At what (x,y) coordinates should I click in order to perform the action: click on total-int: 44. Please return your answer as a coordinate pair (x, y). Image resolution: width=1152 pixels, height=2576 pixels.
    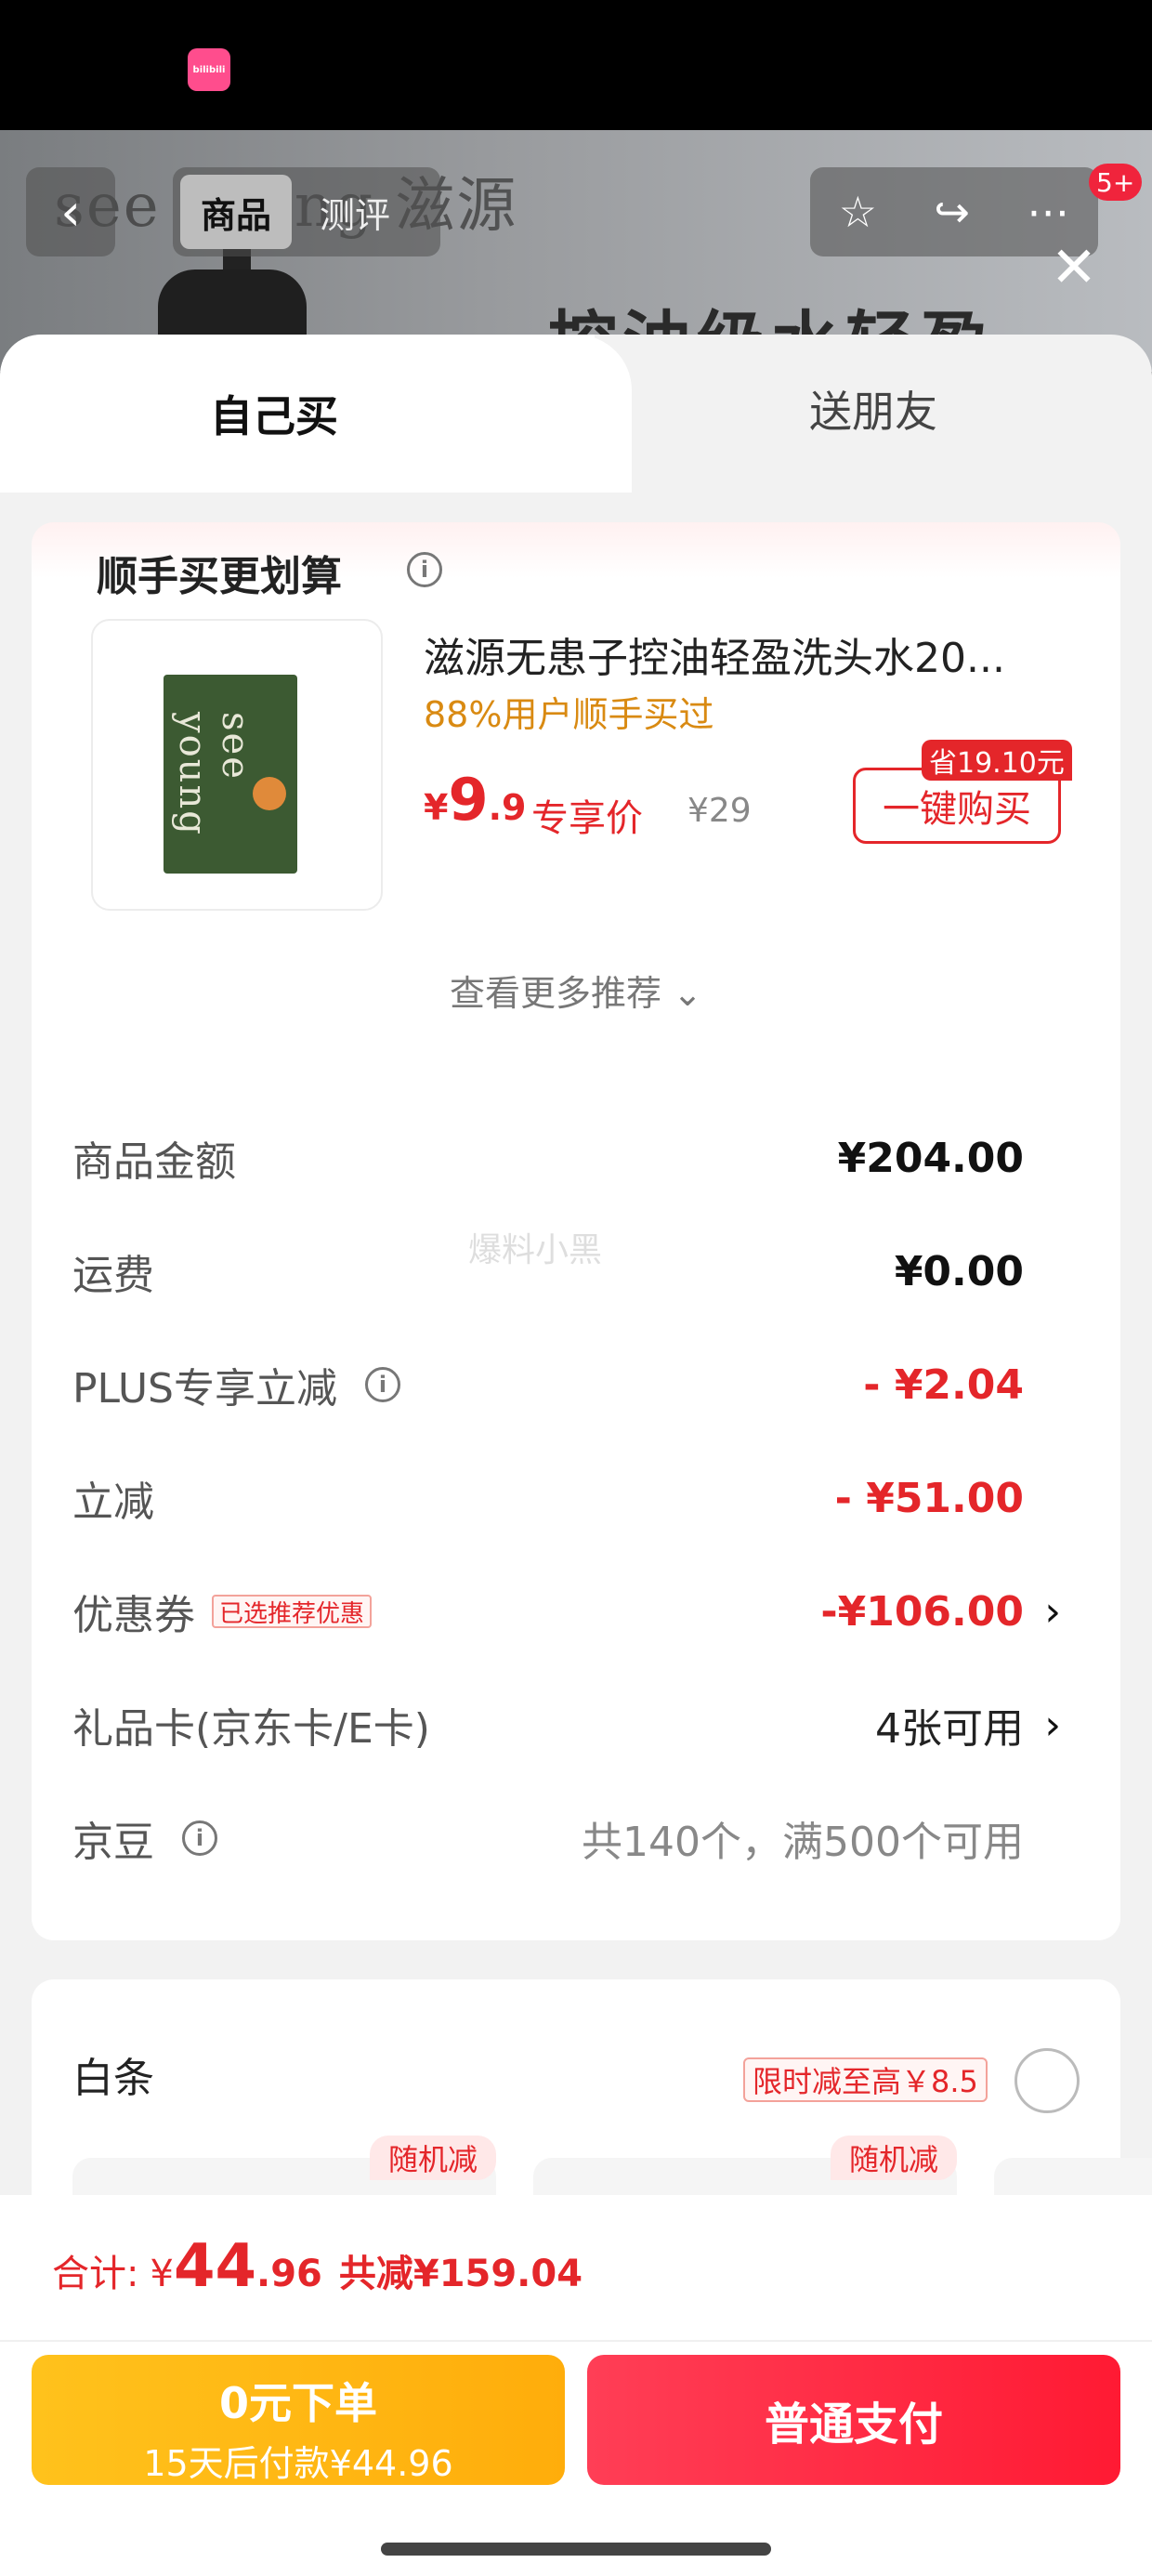
    Looking at the image, I should click on (214, 2266).